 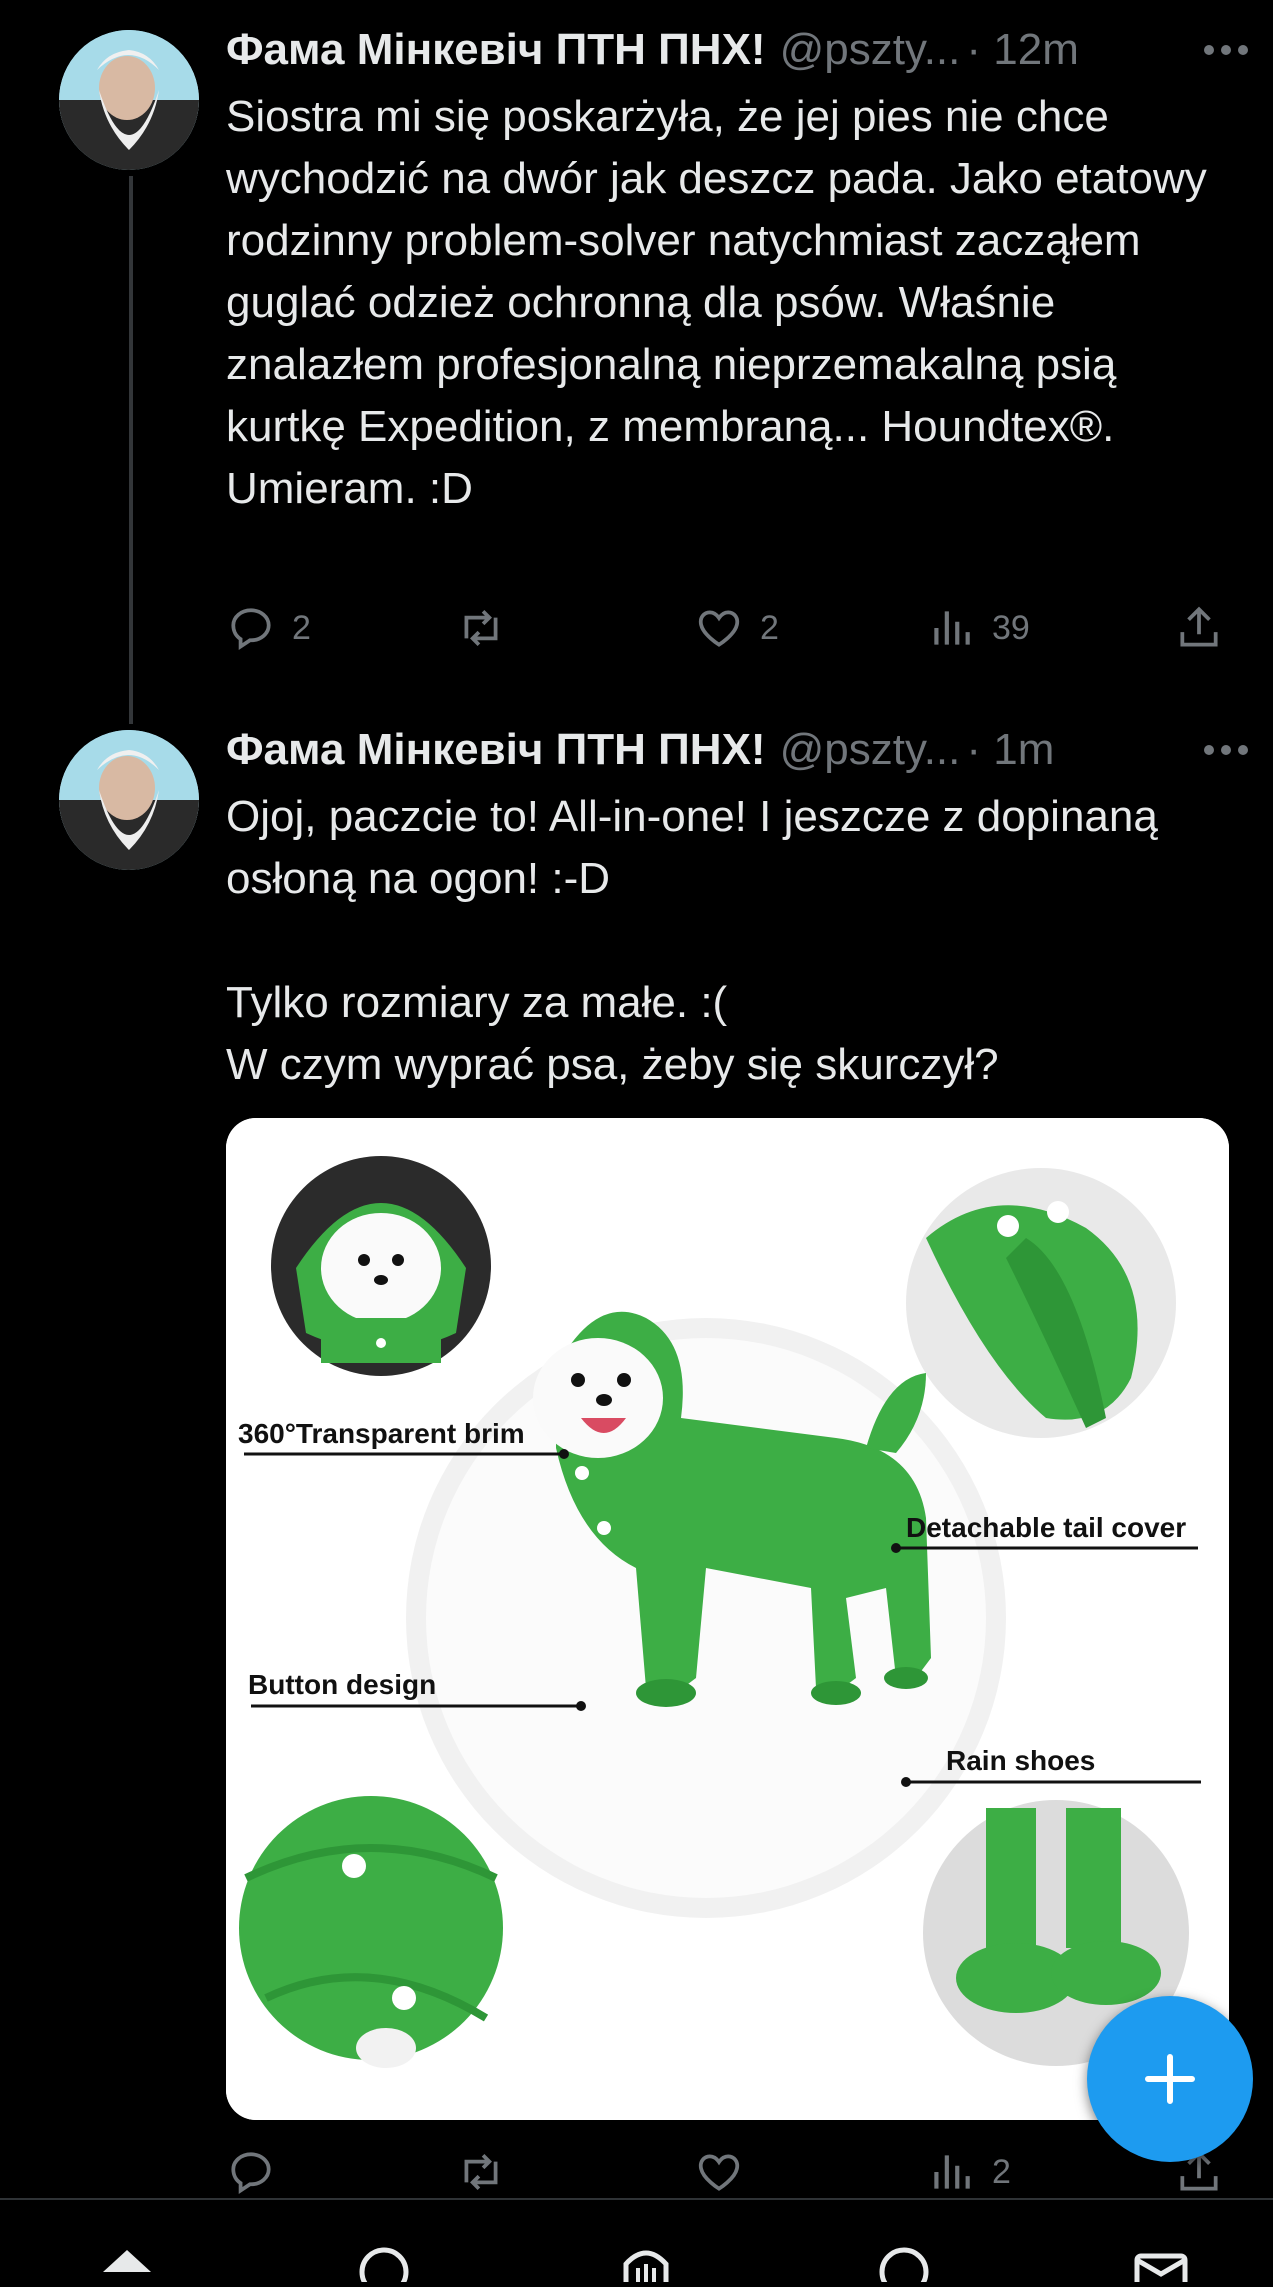 What do you see at coordinates (1001, 2171) in the screenshot?
I see `views-count: 2` at bounding box center [1001, 2171].